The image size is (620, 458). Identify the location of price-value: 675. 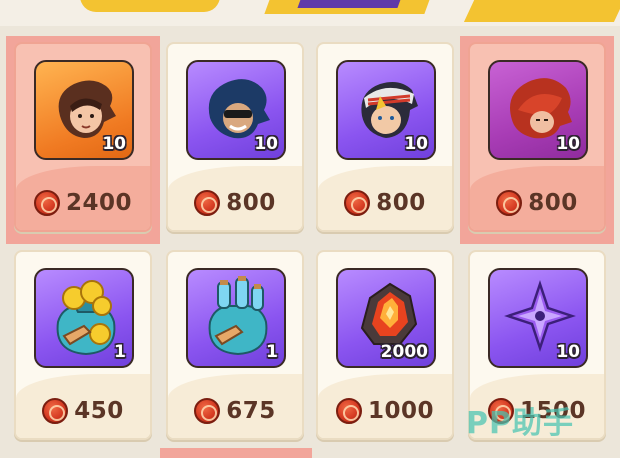
(251, 411).